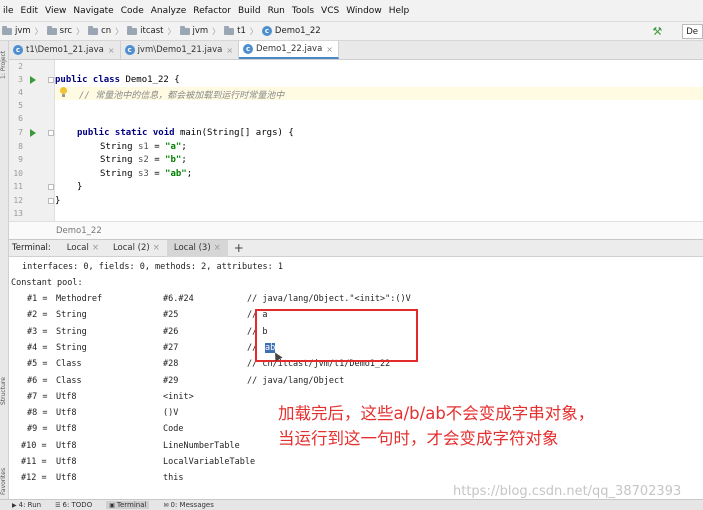 The height and width of the screenshot is (510, 703). Describe the element at coordinates (117, 80) in the screenshot. I see `code-line-3: public class Demo1_22 {` at that location.